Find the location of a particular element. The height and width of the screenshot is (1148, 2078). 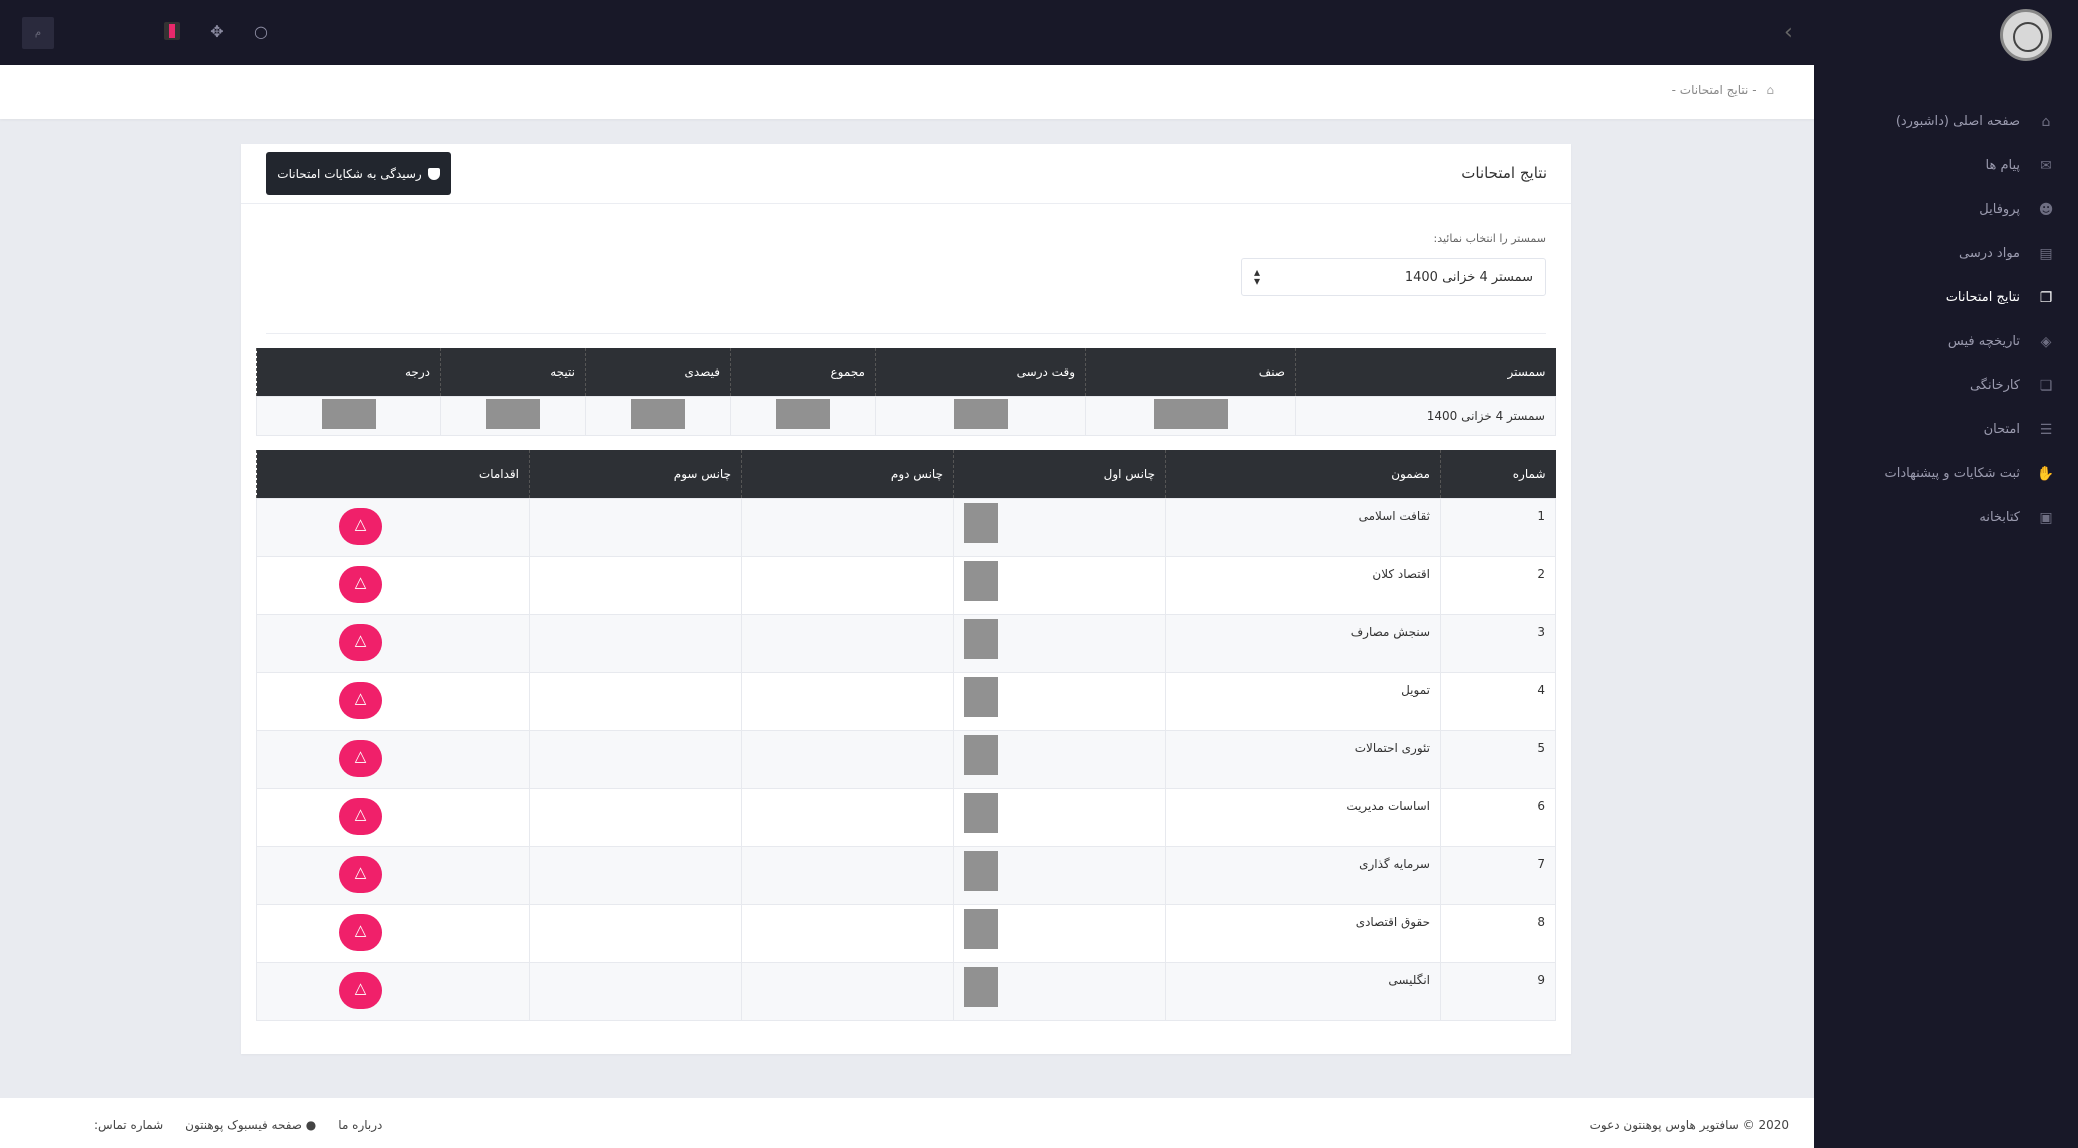

row-subject: تمویل is located at coordinates (1303, 701).